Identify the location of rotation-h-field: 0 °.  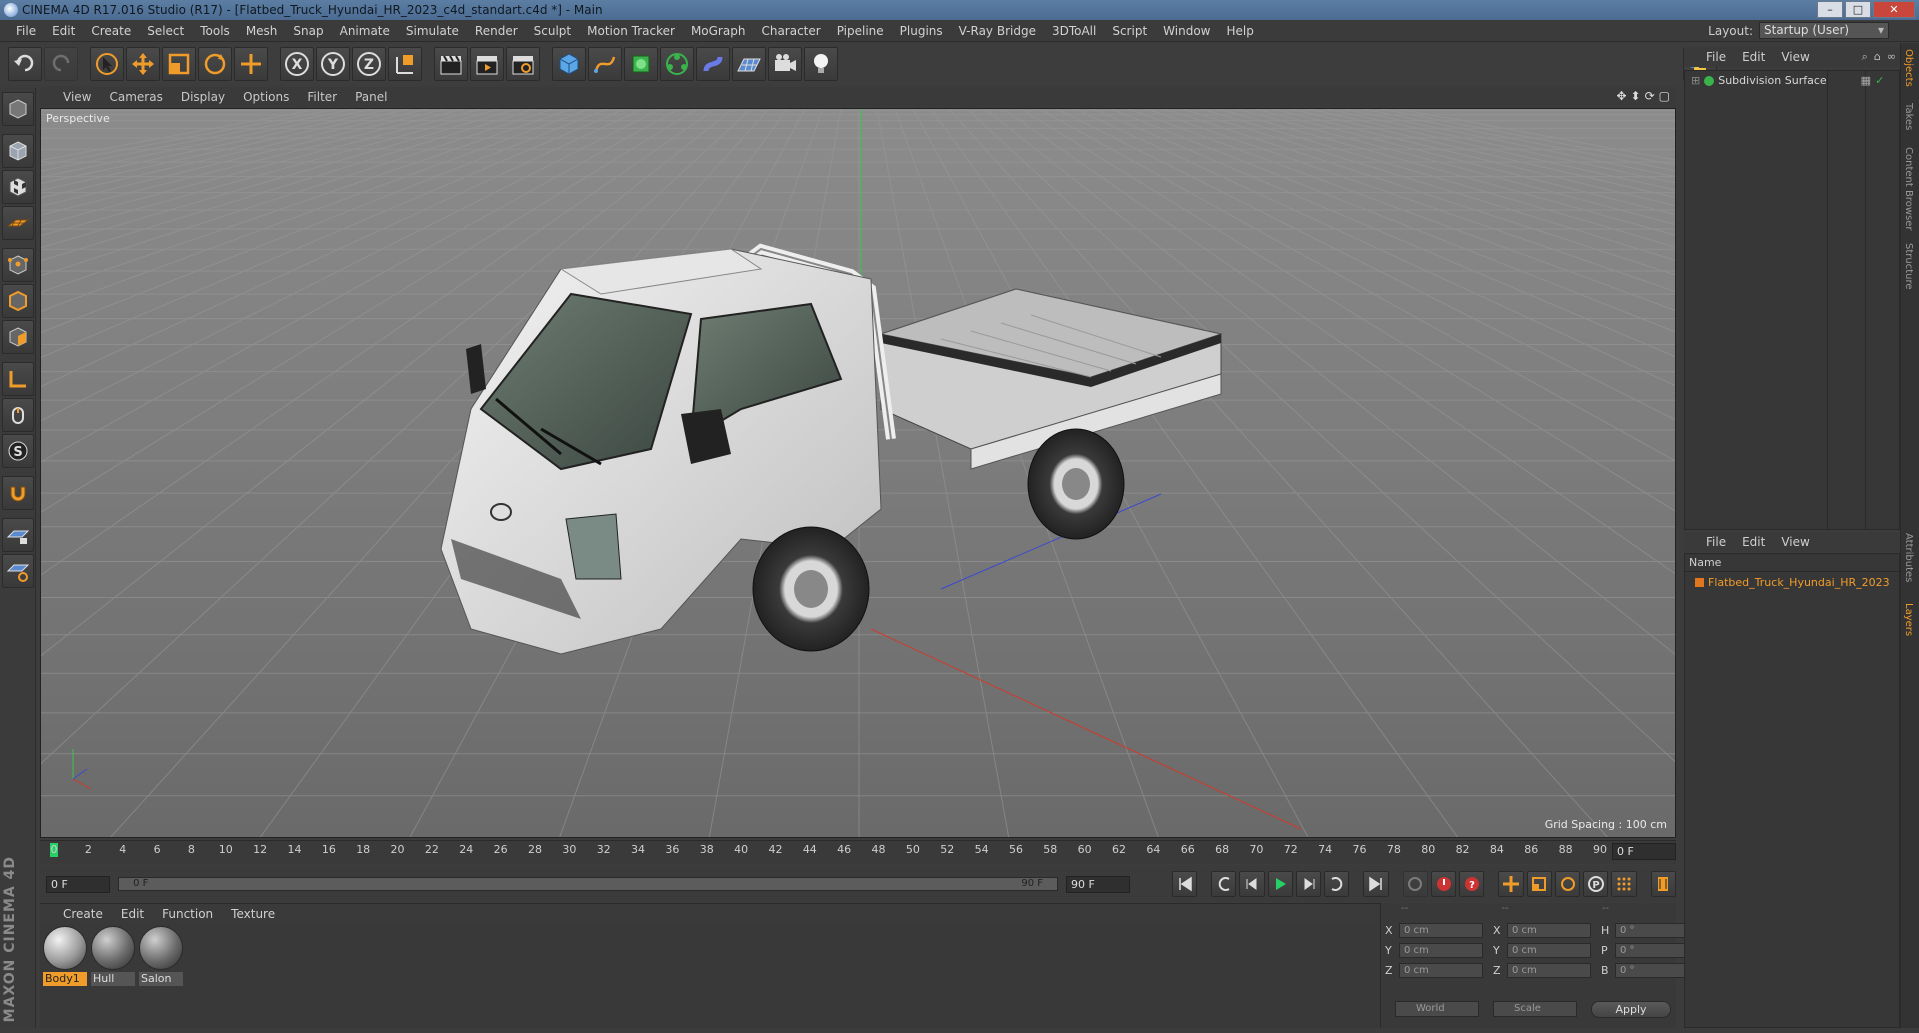
(1653, 930).